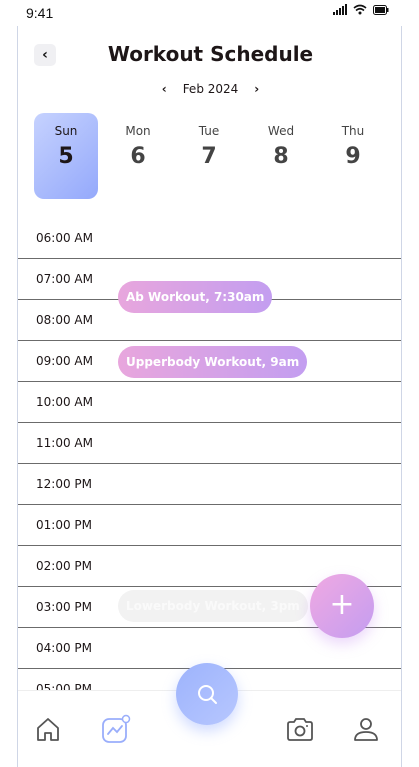  Describe the element at coordinates (64, 279) in the screenshot. I see `time-label: 07:00 AM` at that location.